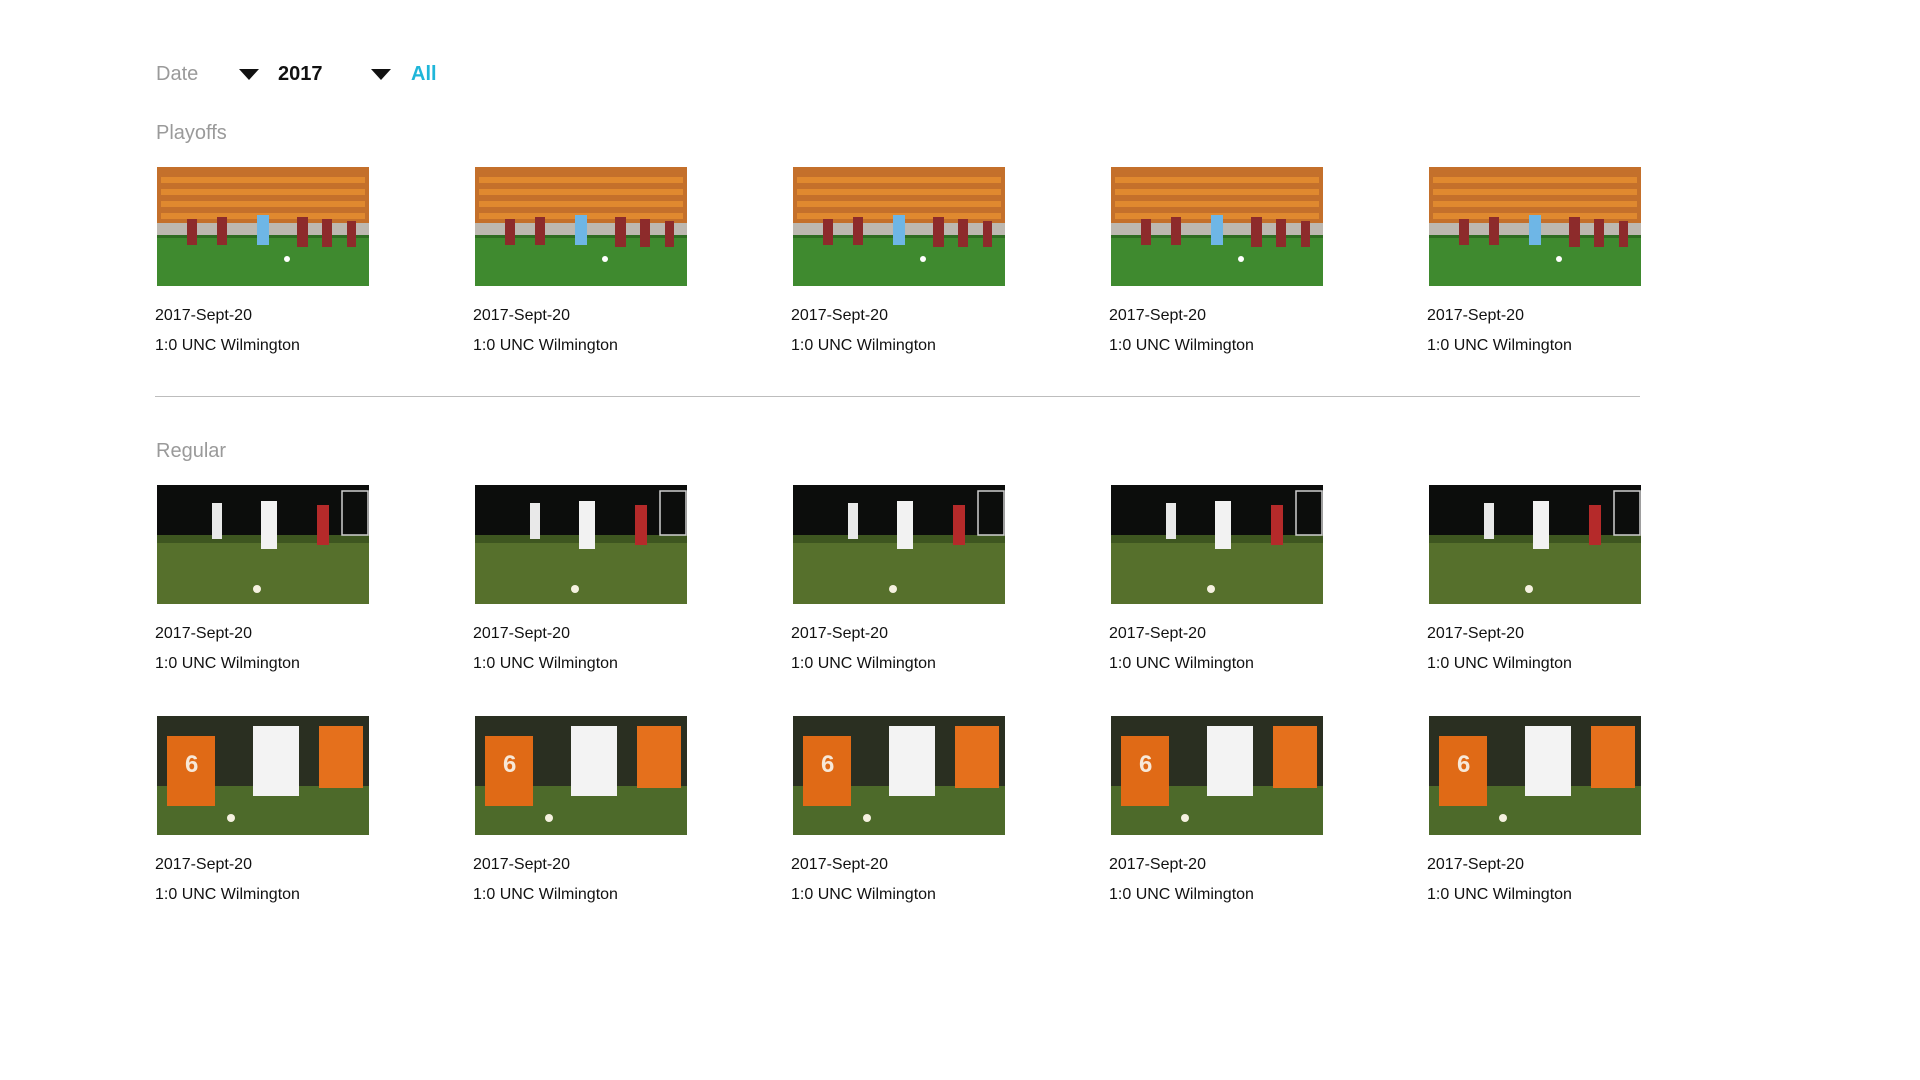  What do you see at coordinates (424, 74) in the screenshot?
I see `all-filter-link: All` at bounding box center [424, 74].